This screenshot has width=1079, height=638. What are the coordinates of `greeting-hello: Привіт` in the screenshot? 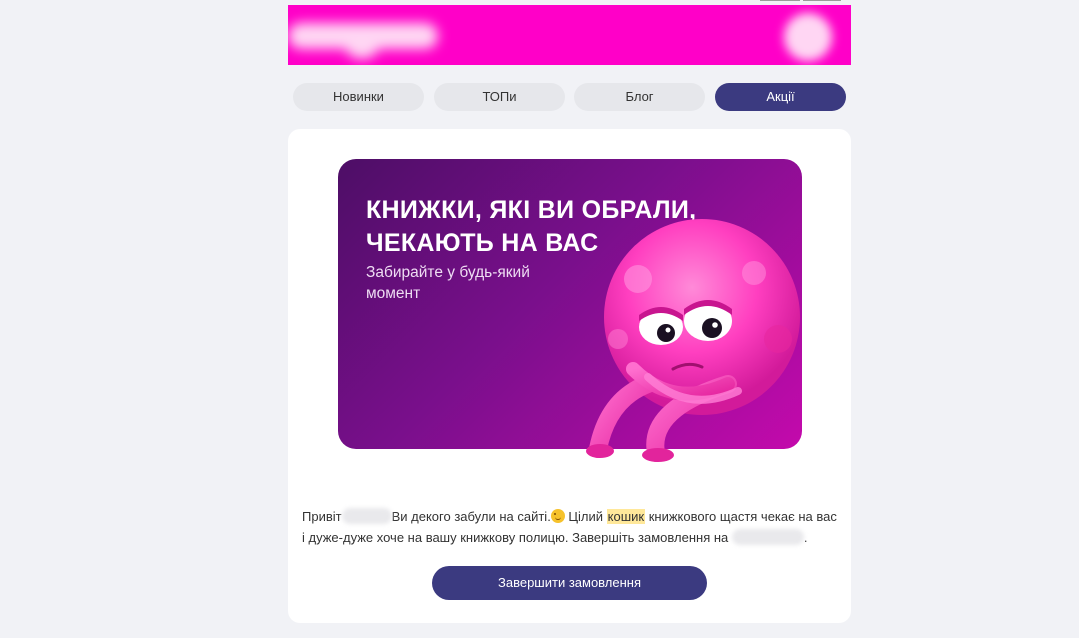 It's located at (322, 516).